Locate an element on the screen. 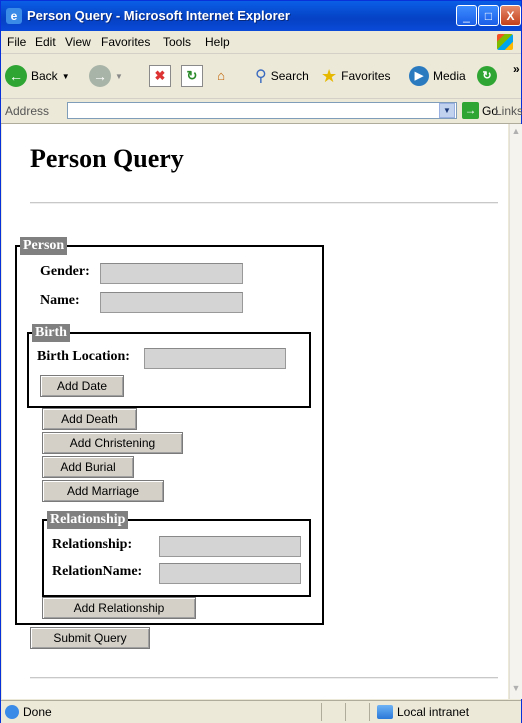  back-arrow-icon: ← is located at coordinates (16, 76).